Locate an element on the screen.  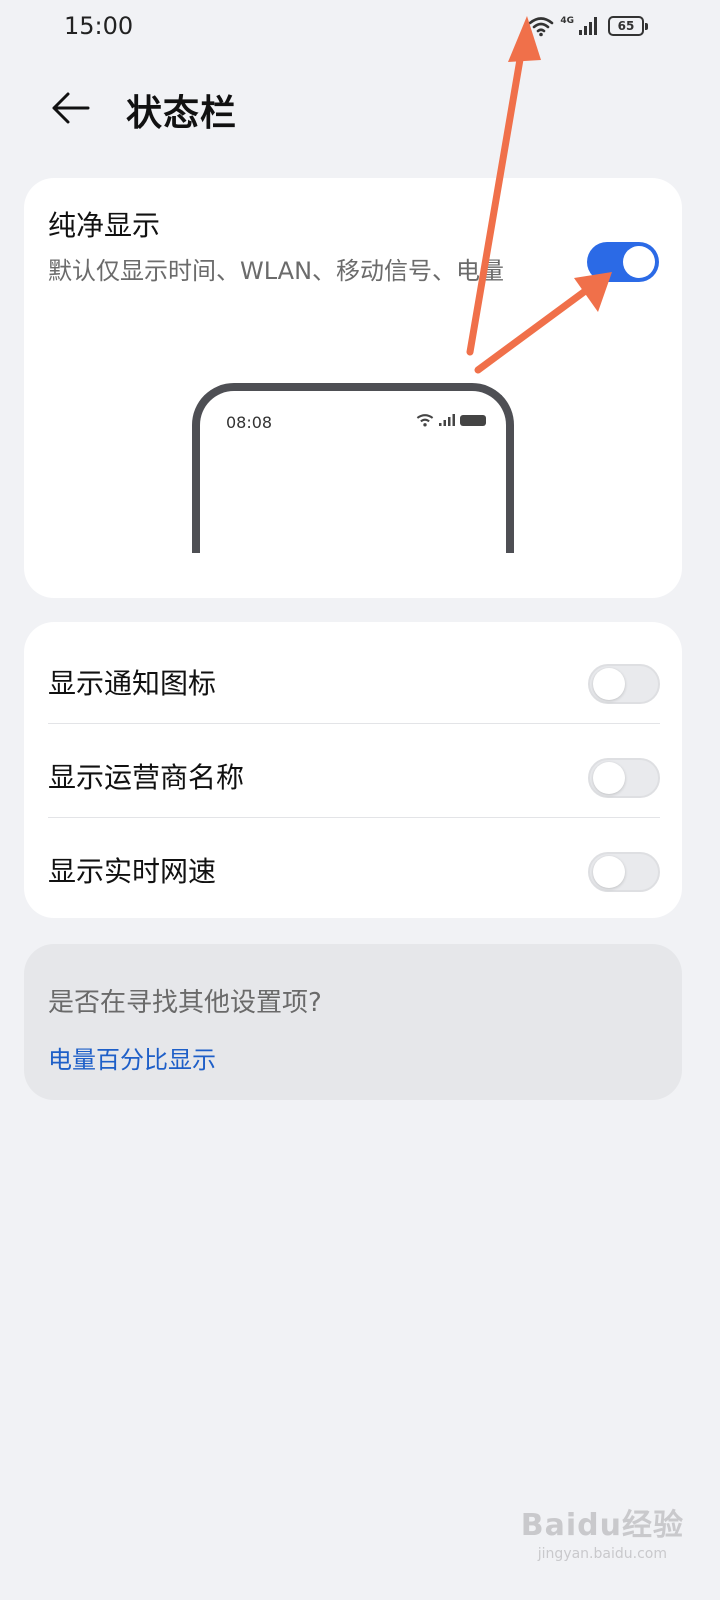
preview-status-icons is located at coordinates (451, 420).